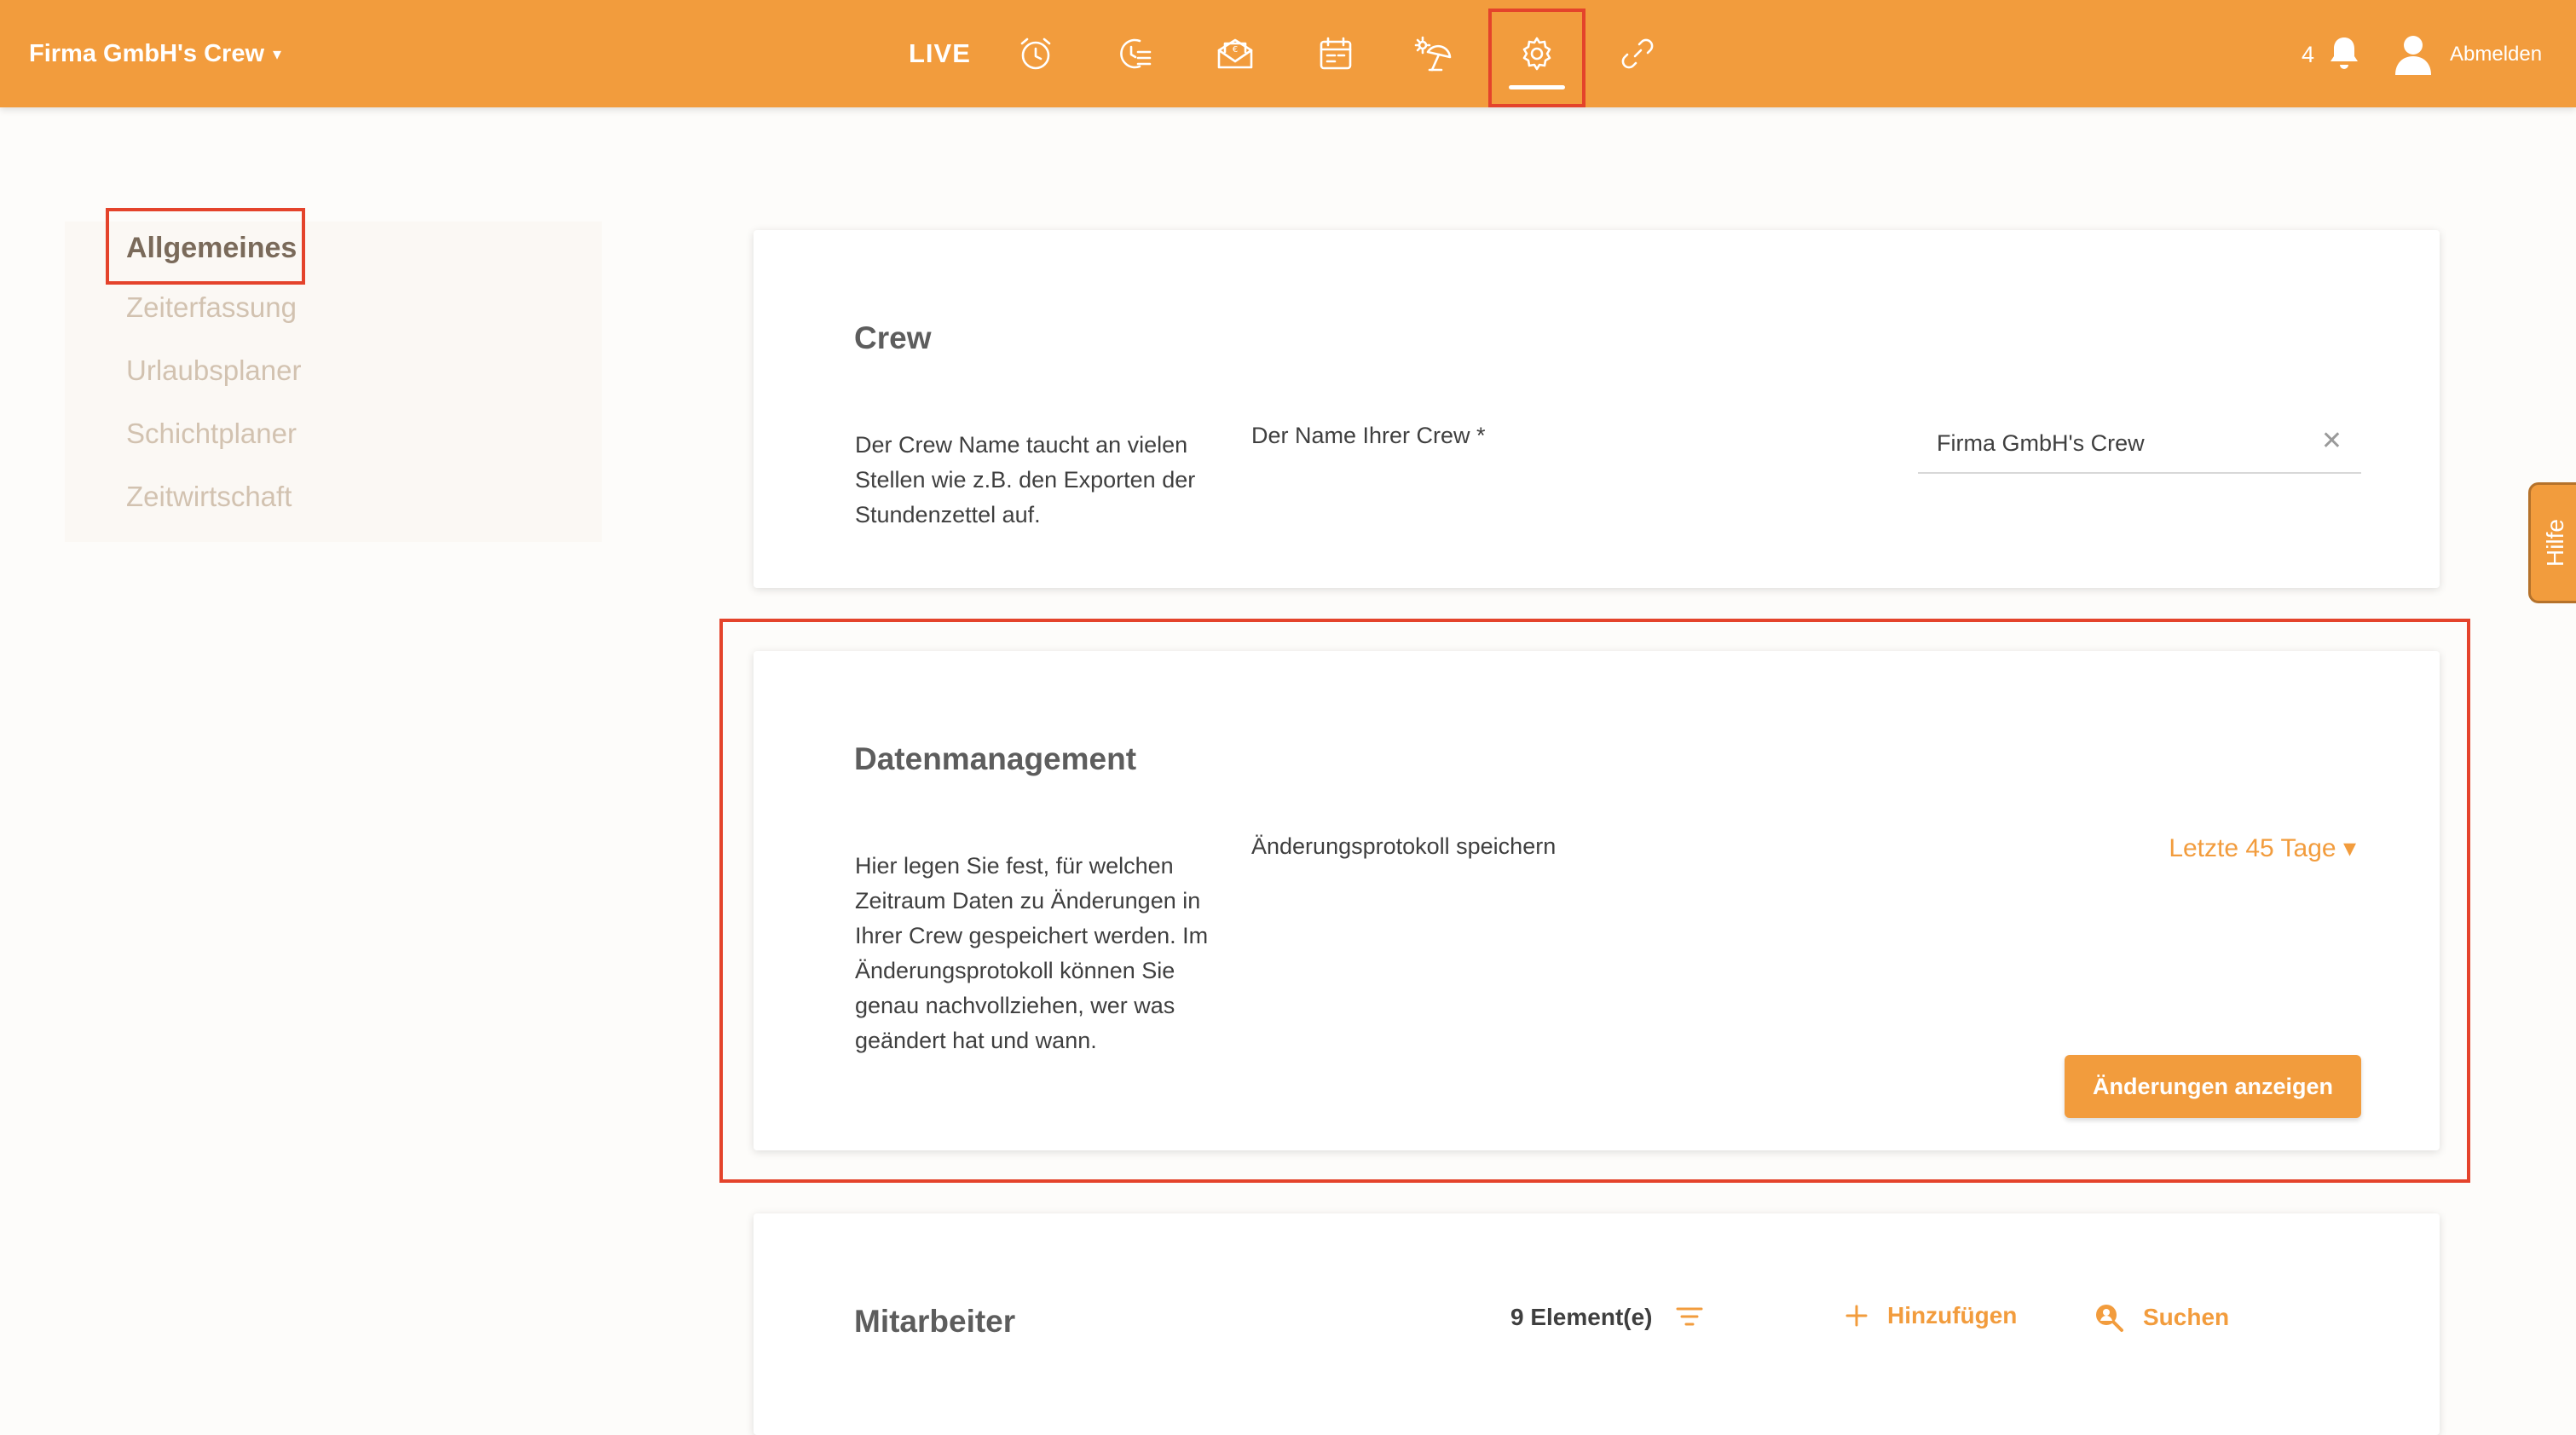  What do you see at coordinates (2252, 848) in the screenshot?
I see `retention-period-value: Letzte 45 Tage` at bounding box center [2252, 848].